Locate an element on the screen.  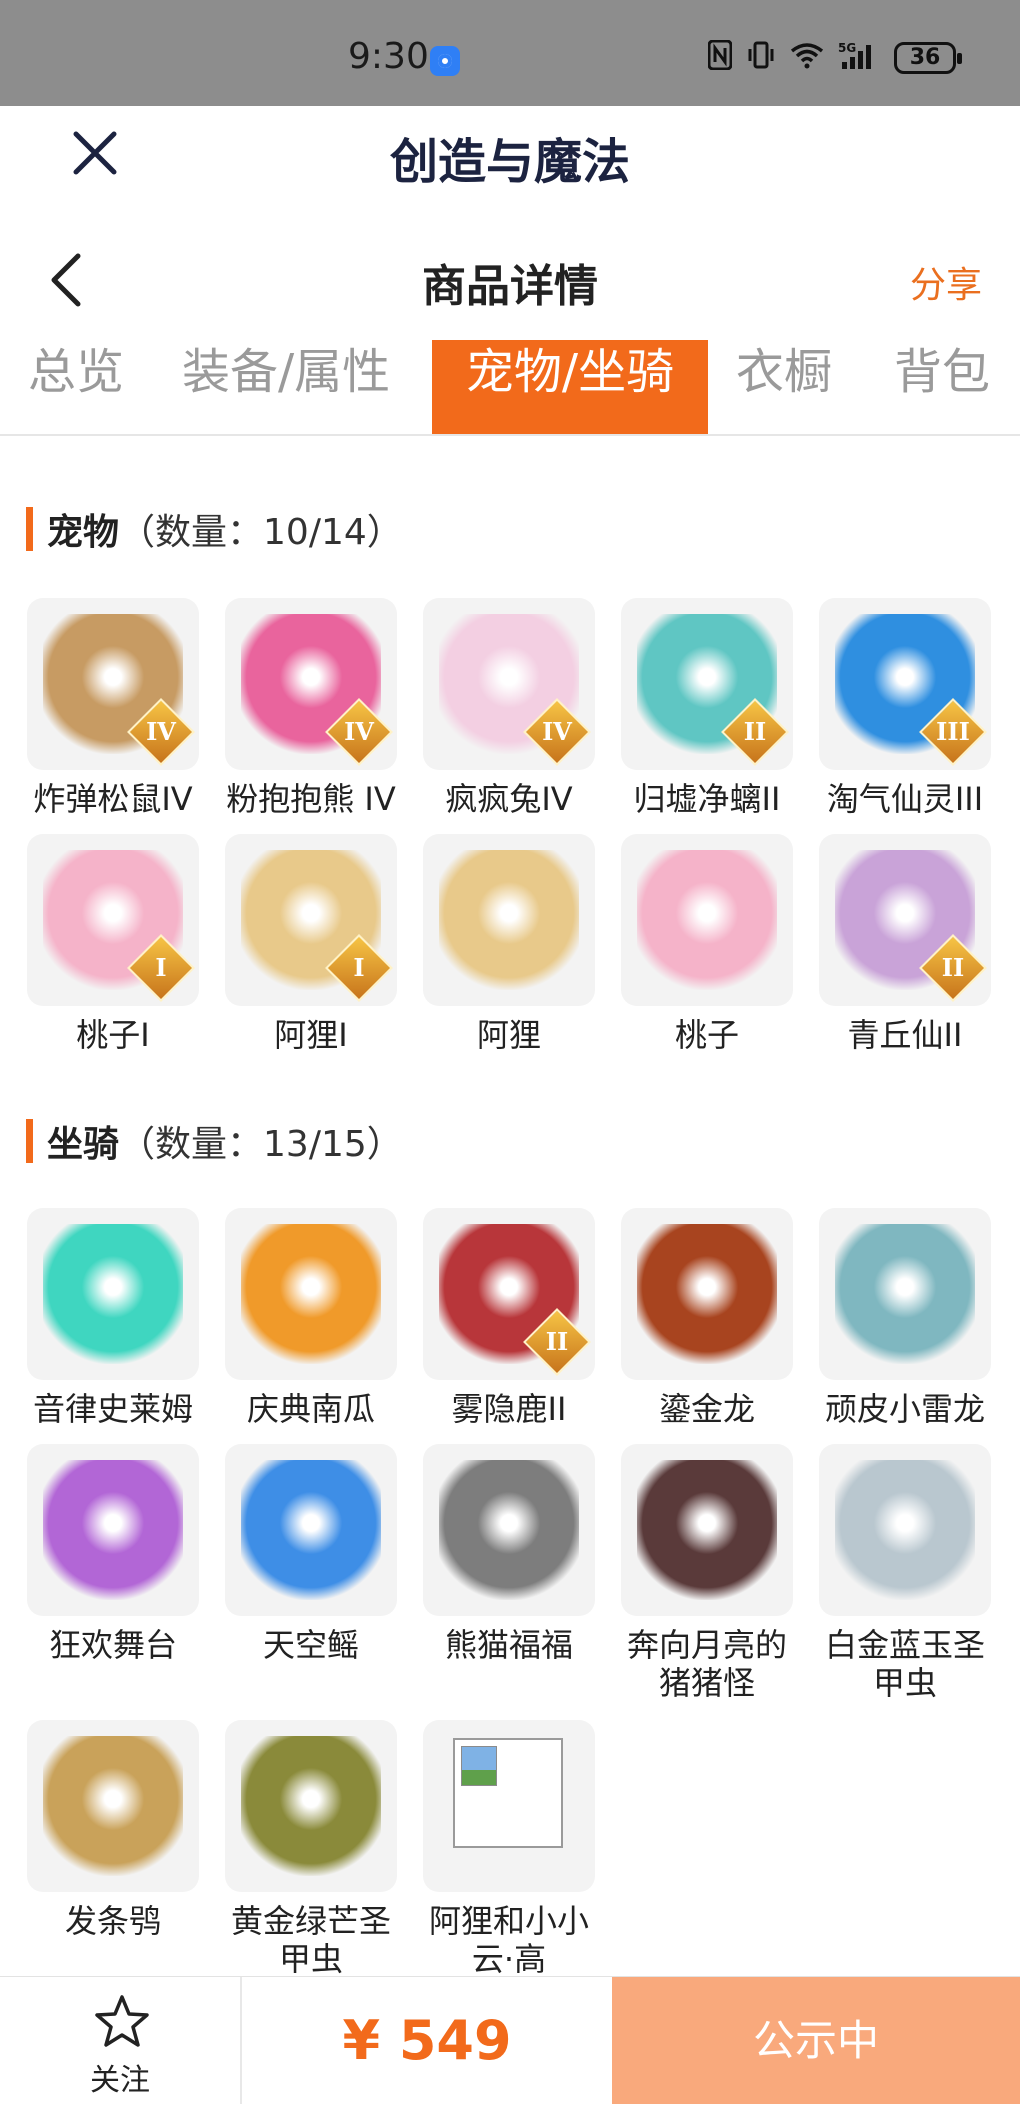
mounts-count: （数量：13/15） is located at coordinates (261, 1144).